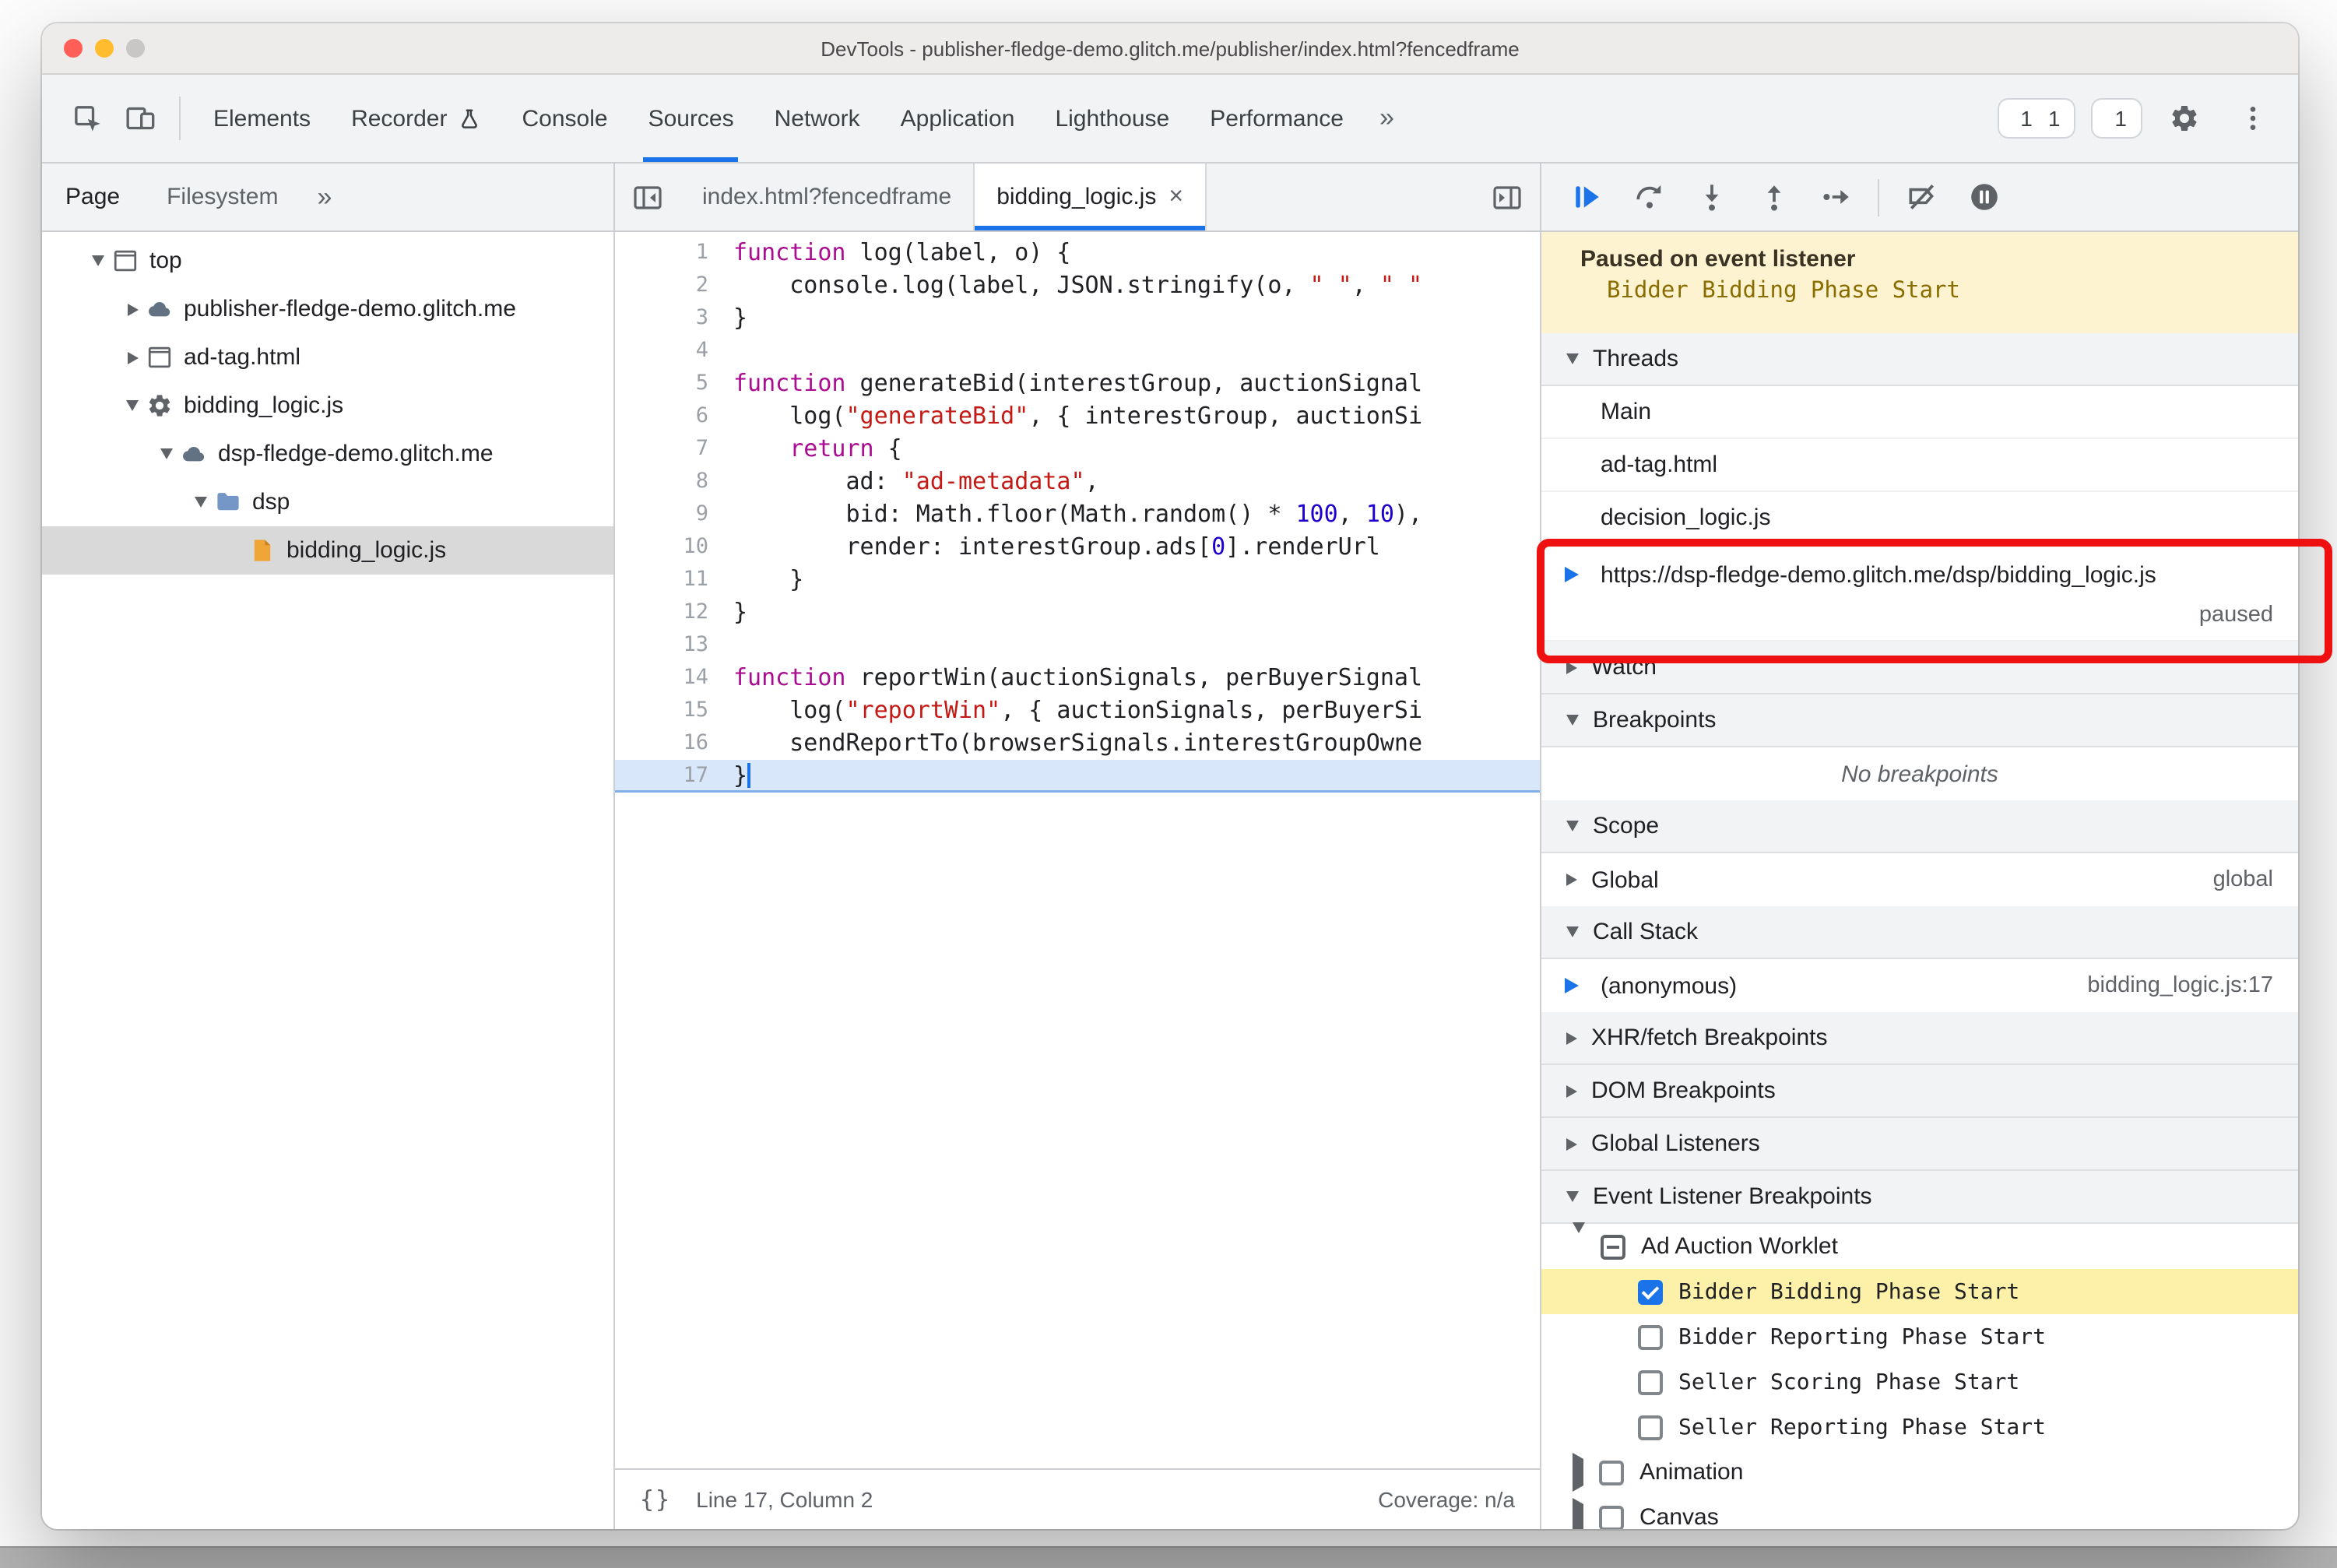 The height and width of the screenshot is (1568, 2337). Describe the element at coordinates (135, 48) in the screenshot. I see `zoom-window-button` at that location.